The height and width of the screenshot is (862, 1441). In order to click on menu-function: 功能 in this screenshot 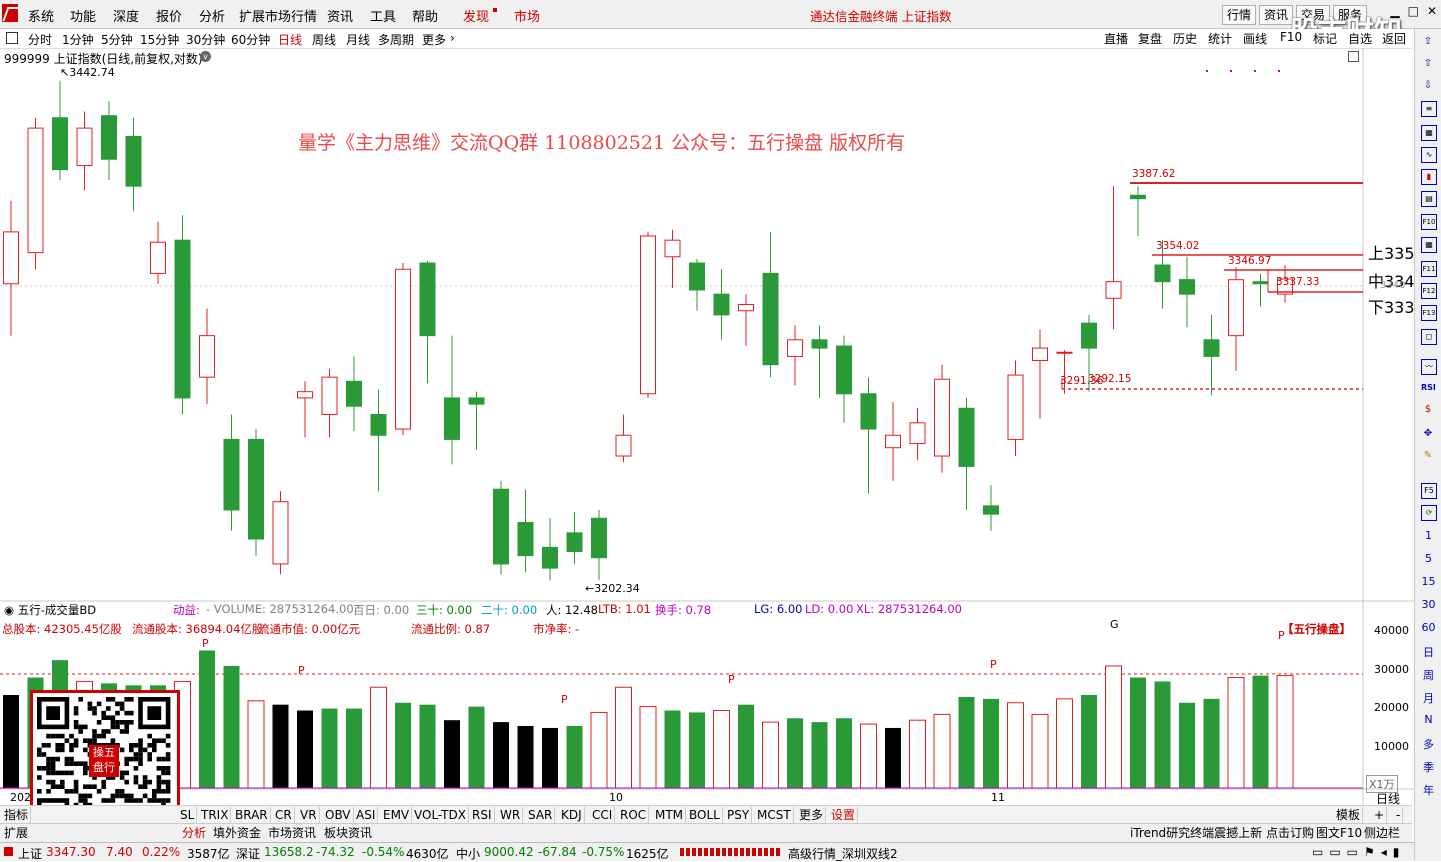, I will do `click(83, 15)`.